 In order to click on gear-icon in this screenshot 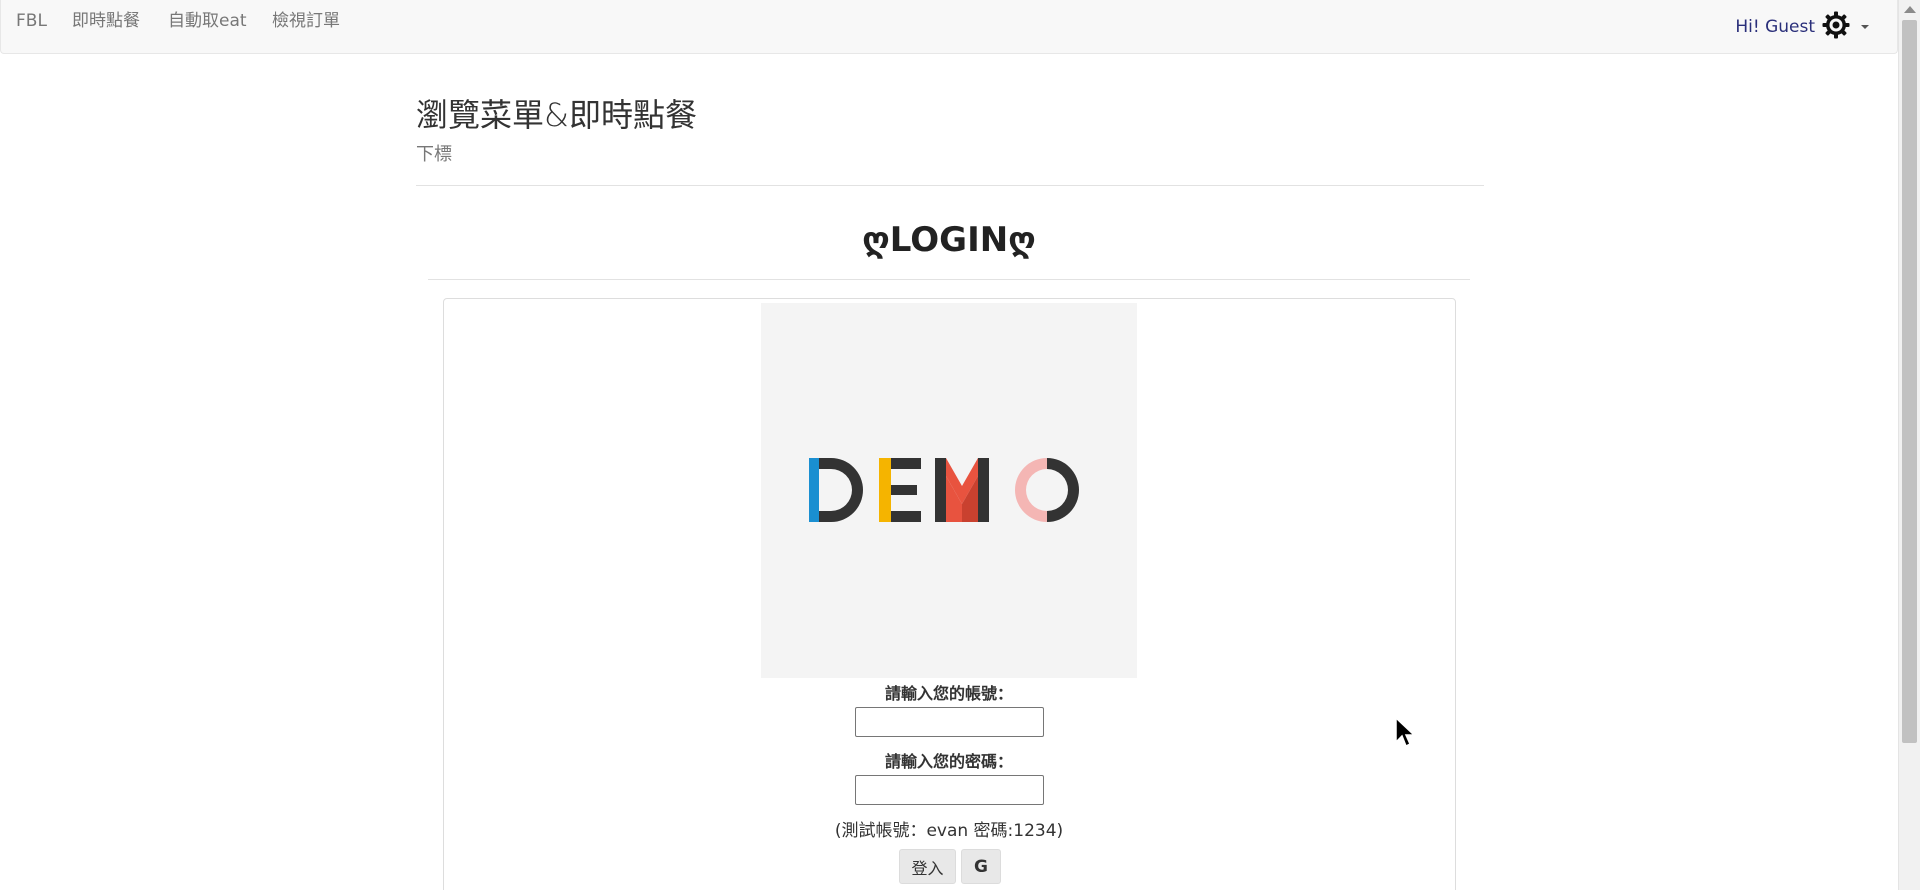, I will do `click(1836, 27)`.